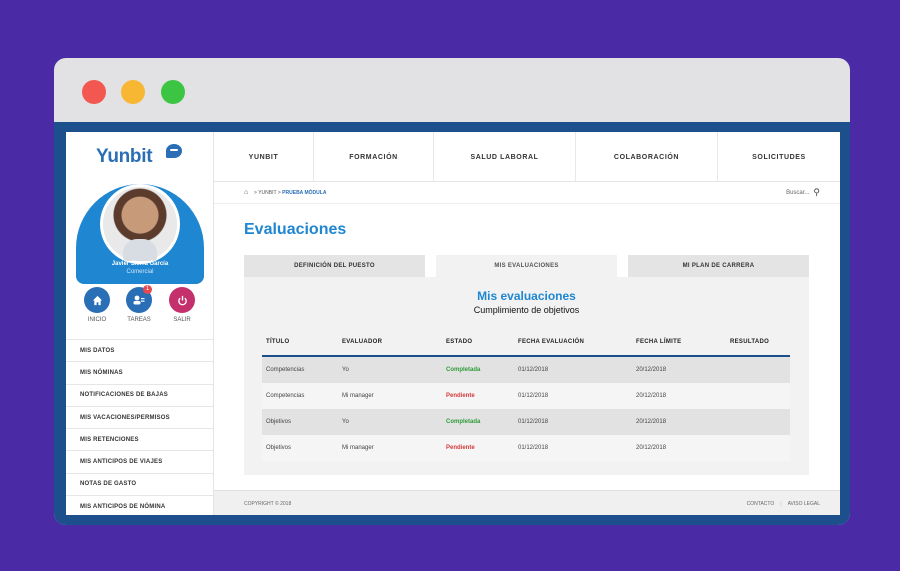 The height and width of the screenshot is (571, 900). I want to click on sidebar-item-notificaciones-bajas: NOTIFICACIONES DE BAJAS, so click(140, 394).